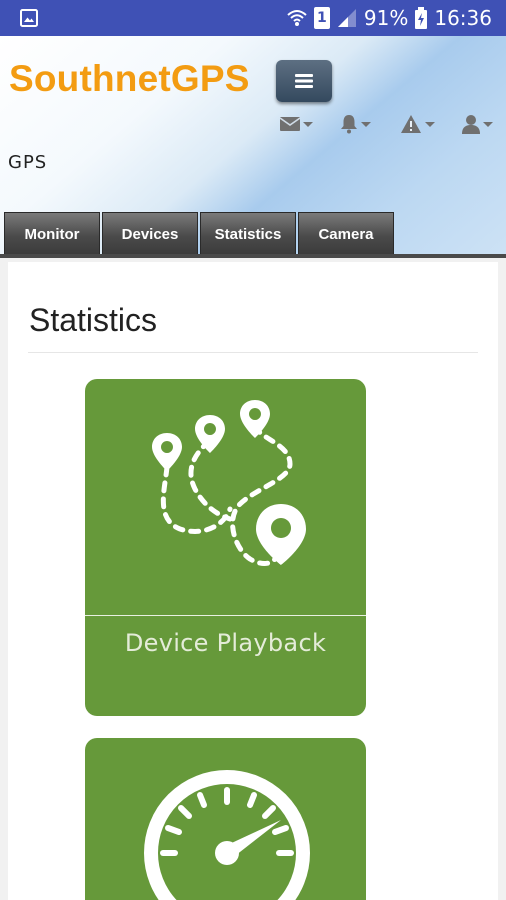 This screenshot has height=900, width=506. I want to click on hamburger-menu-icon, so click(304, 81).